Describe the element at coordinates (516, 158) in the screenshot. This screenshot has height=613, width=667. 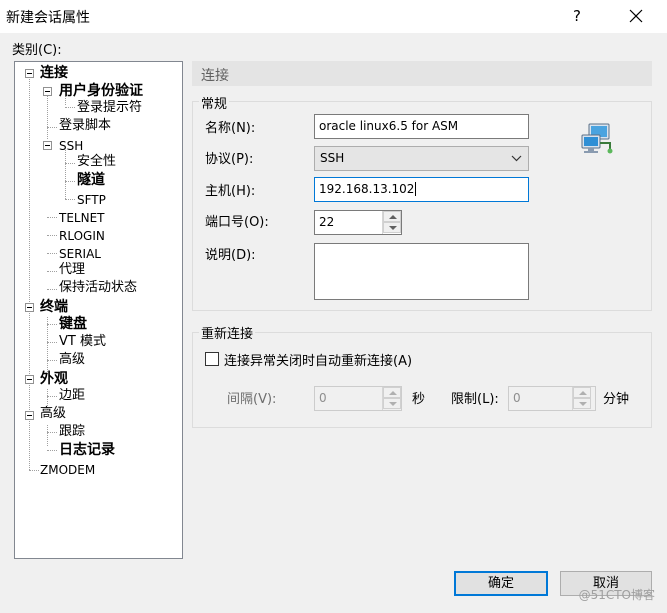
I see `chevron-down-icon` at that location.